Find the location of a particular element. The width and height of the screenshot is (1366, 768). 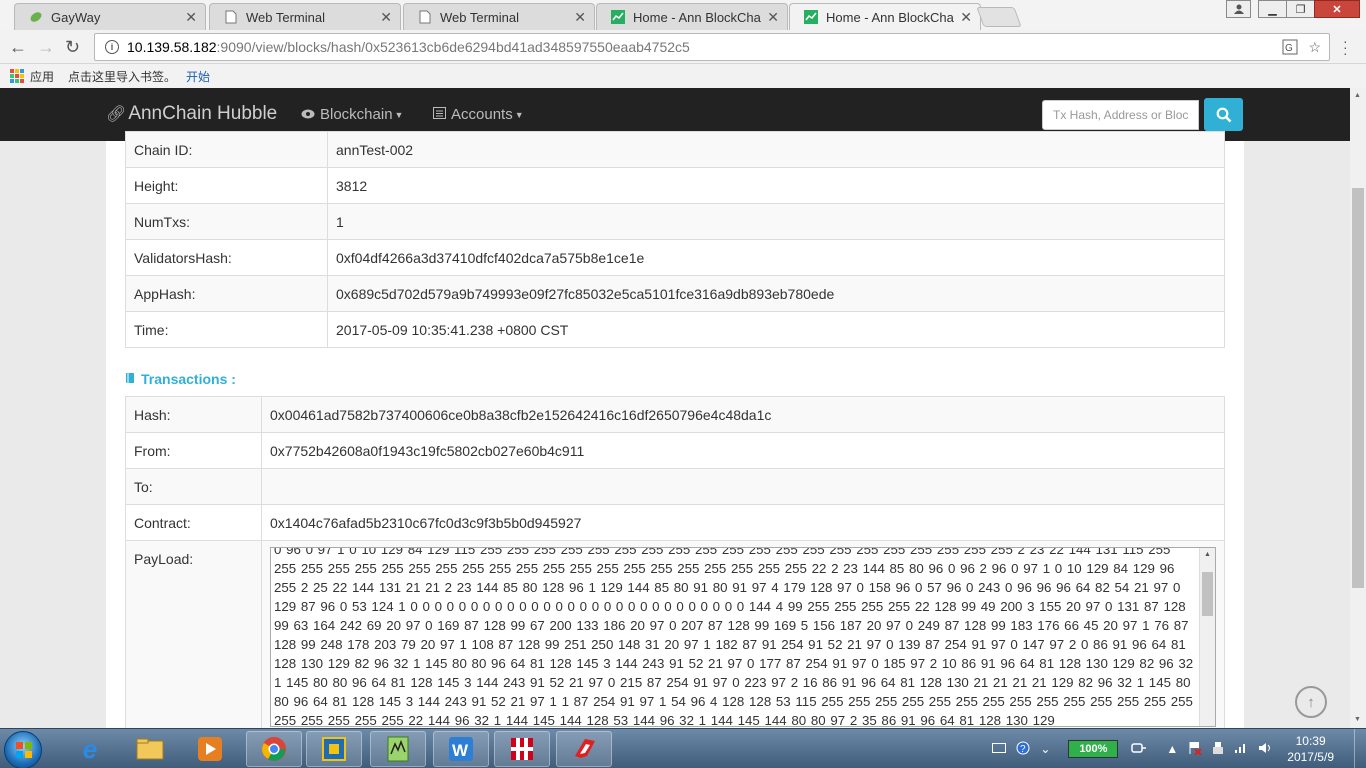

scroll-down-icon: ▼ is located at coordinates (1357, 719).